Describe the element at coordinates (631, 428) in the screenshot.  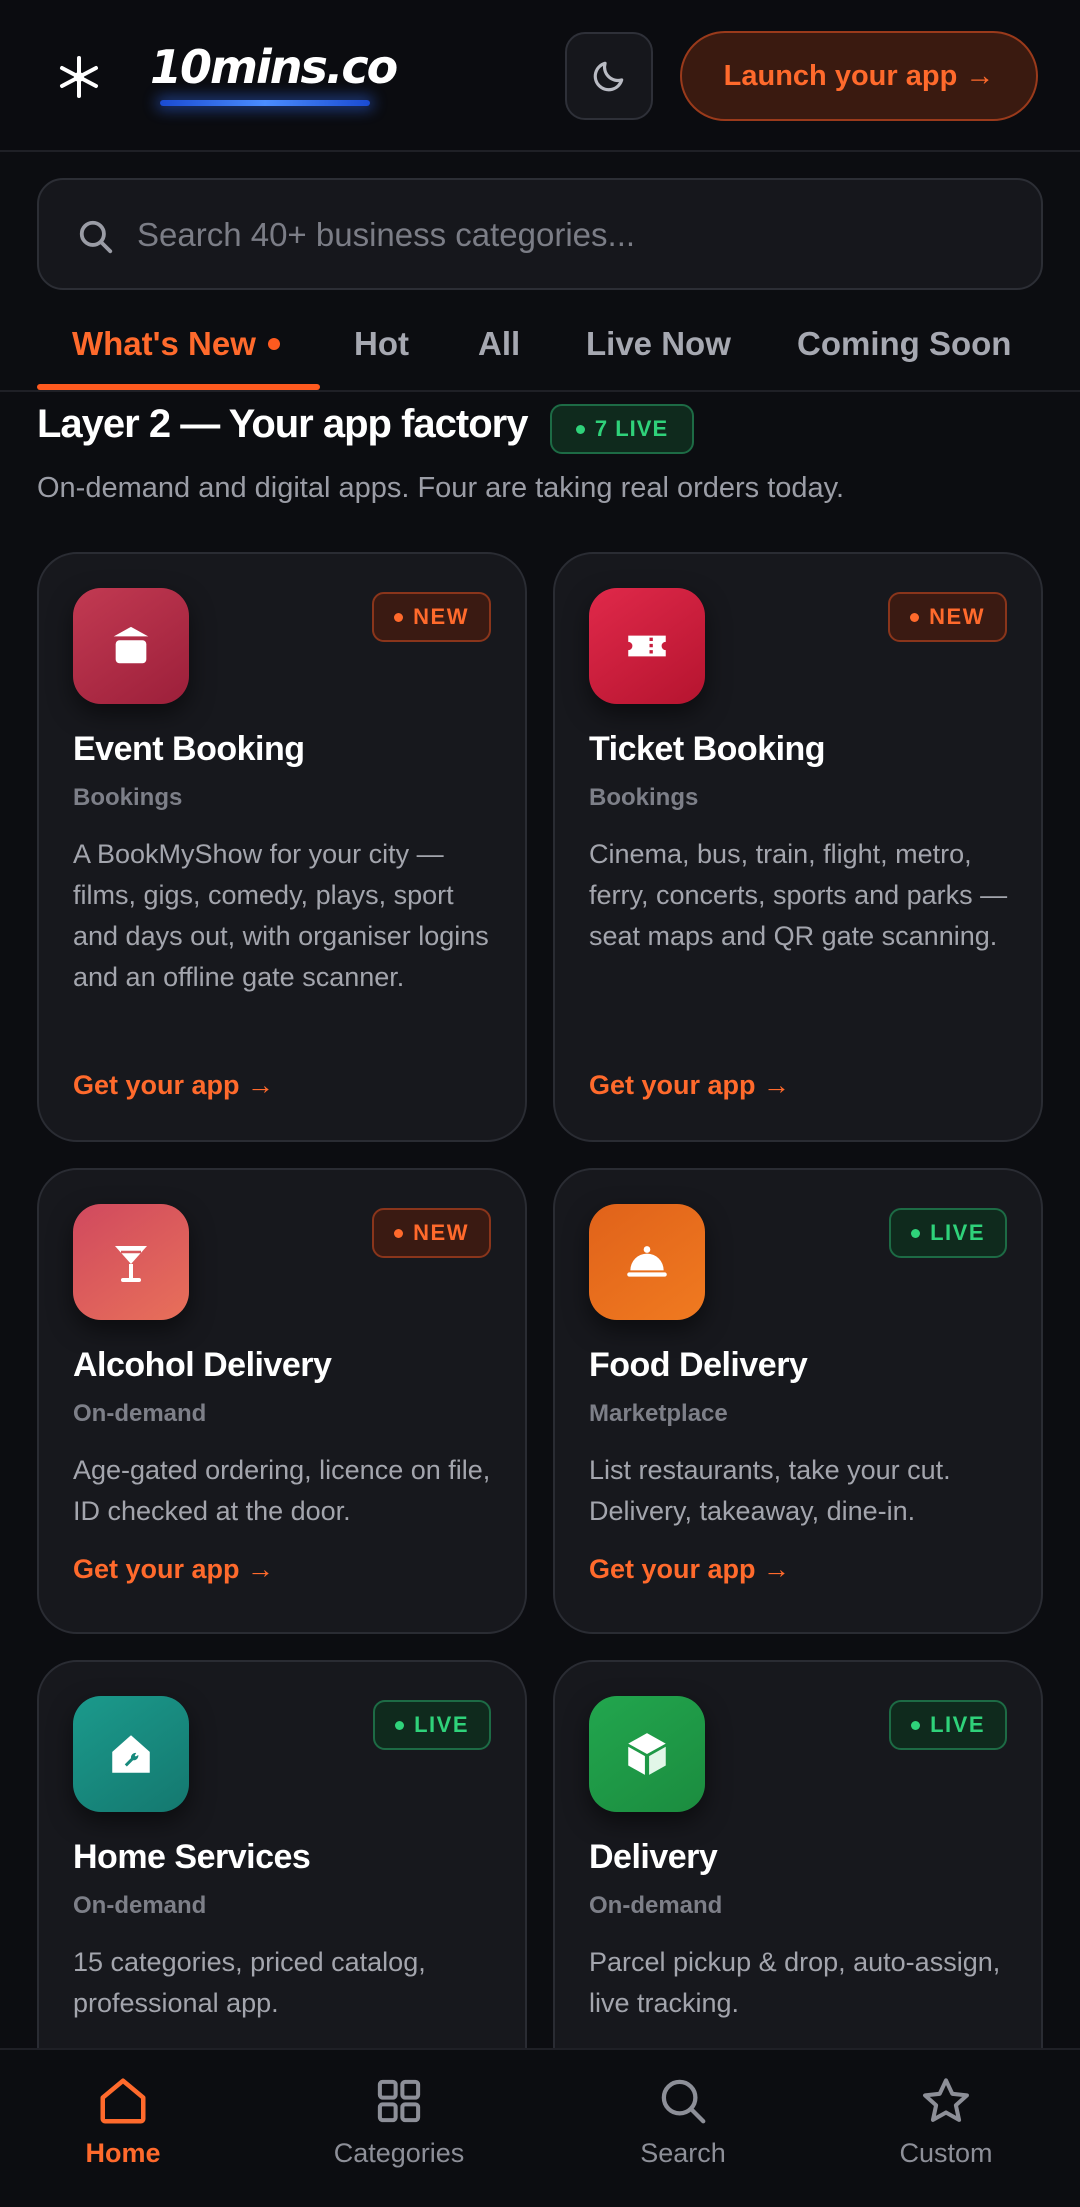
I see `live-count-text: 7 LIVE` at that location.